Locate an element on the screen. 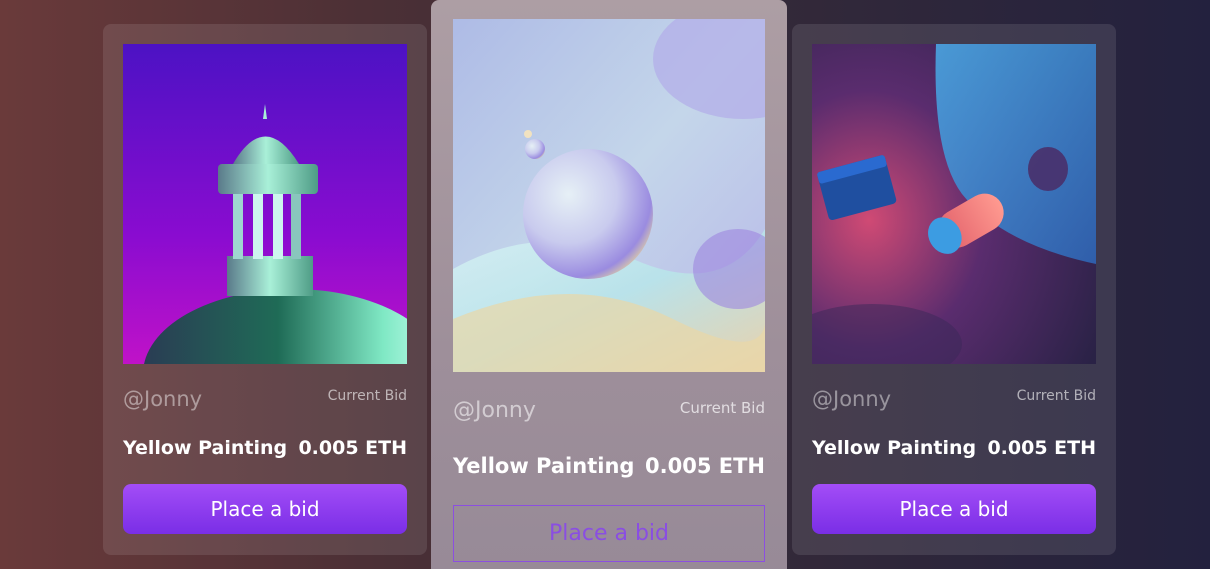  floating-shapes-artwork is located at coordinates (954, 204).